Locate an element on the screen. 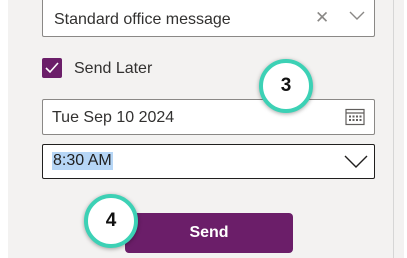 The height and width of the screenshot is (258, 407). send-later-label: Send Later is located at coordinates (113, 69).